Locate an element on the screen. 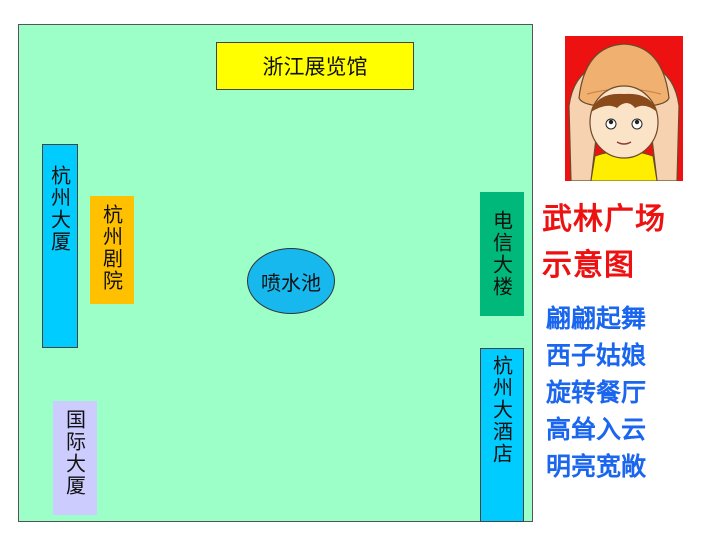  girl-icon is located at coordinates (624, 109).